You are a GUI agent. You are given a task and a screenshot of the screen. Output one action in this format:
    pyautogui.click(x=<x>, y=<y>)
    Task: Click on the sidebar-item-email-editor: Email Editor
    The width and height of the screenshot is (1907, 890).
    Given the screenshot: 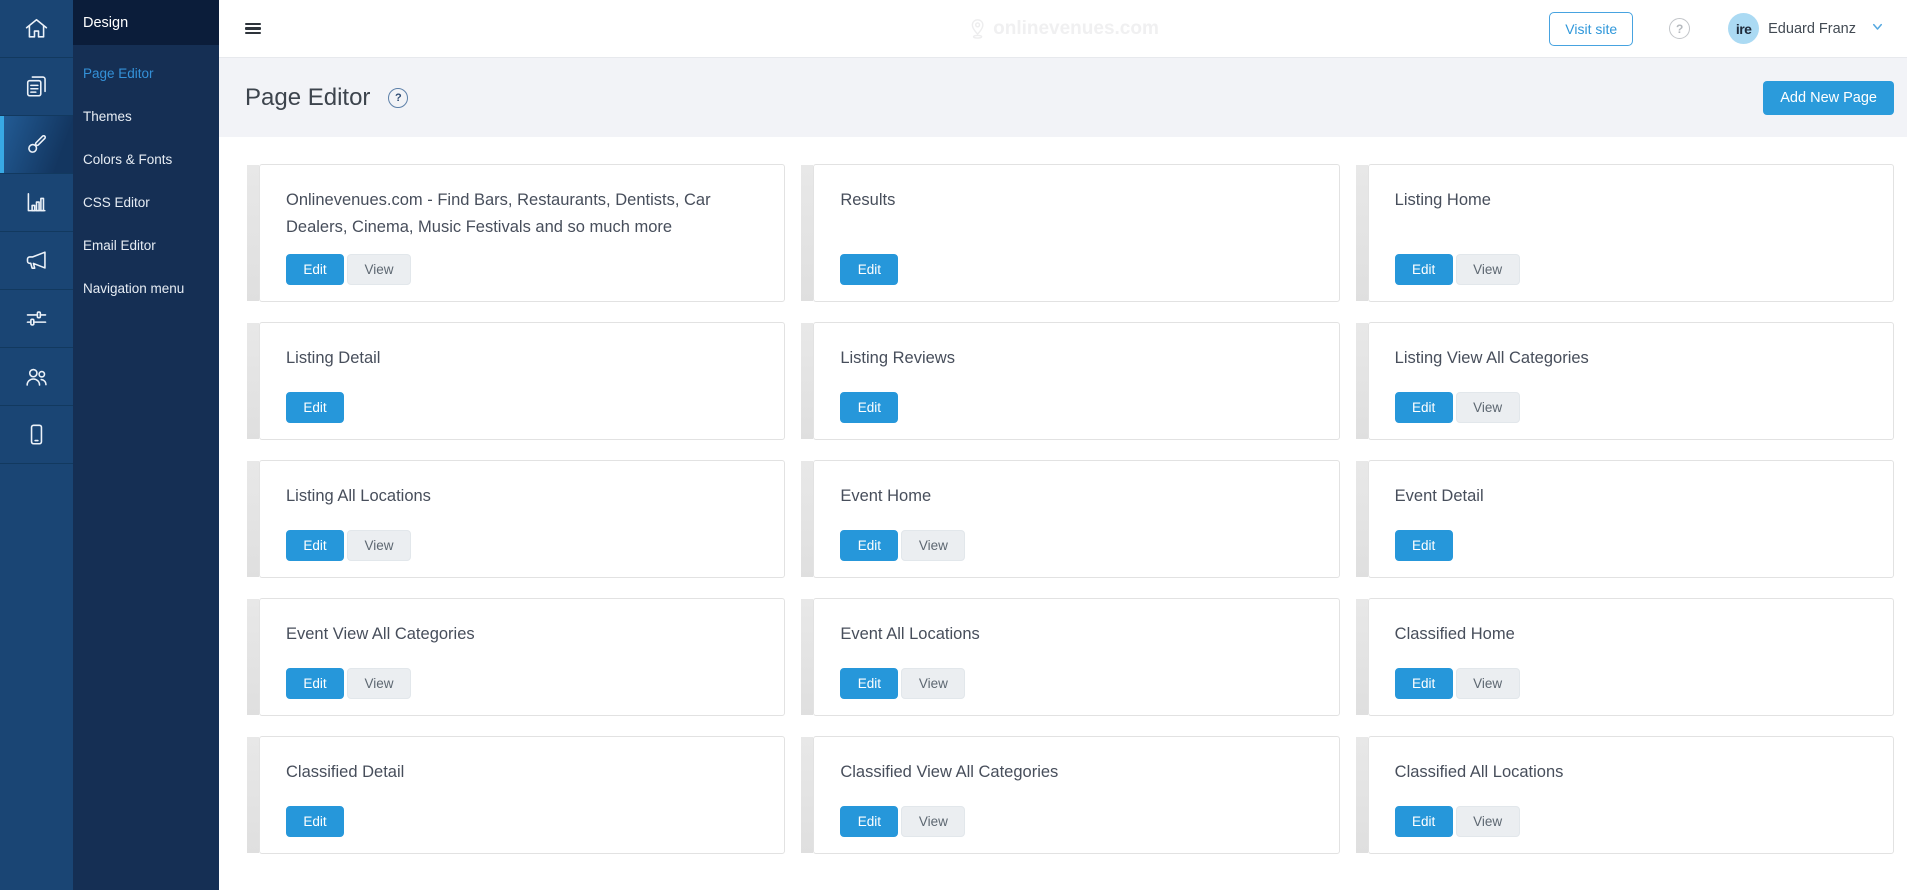 What is the action you would take?
    pyautogui.click(x=146, y=245)
    